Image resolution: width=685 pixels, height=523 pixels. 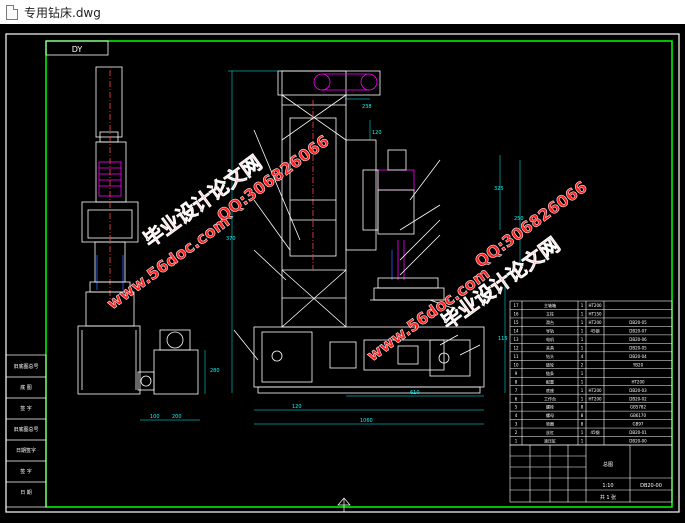 I want to click on bom-cell-no: 16, so click(x=516, y=314).